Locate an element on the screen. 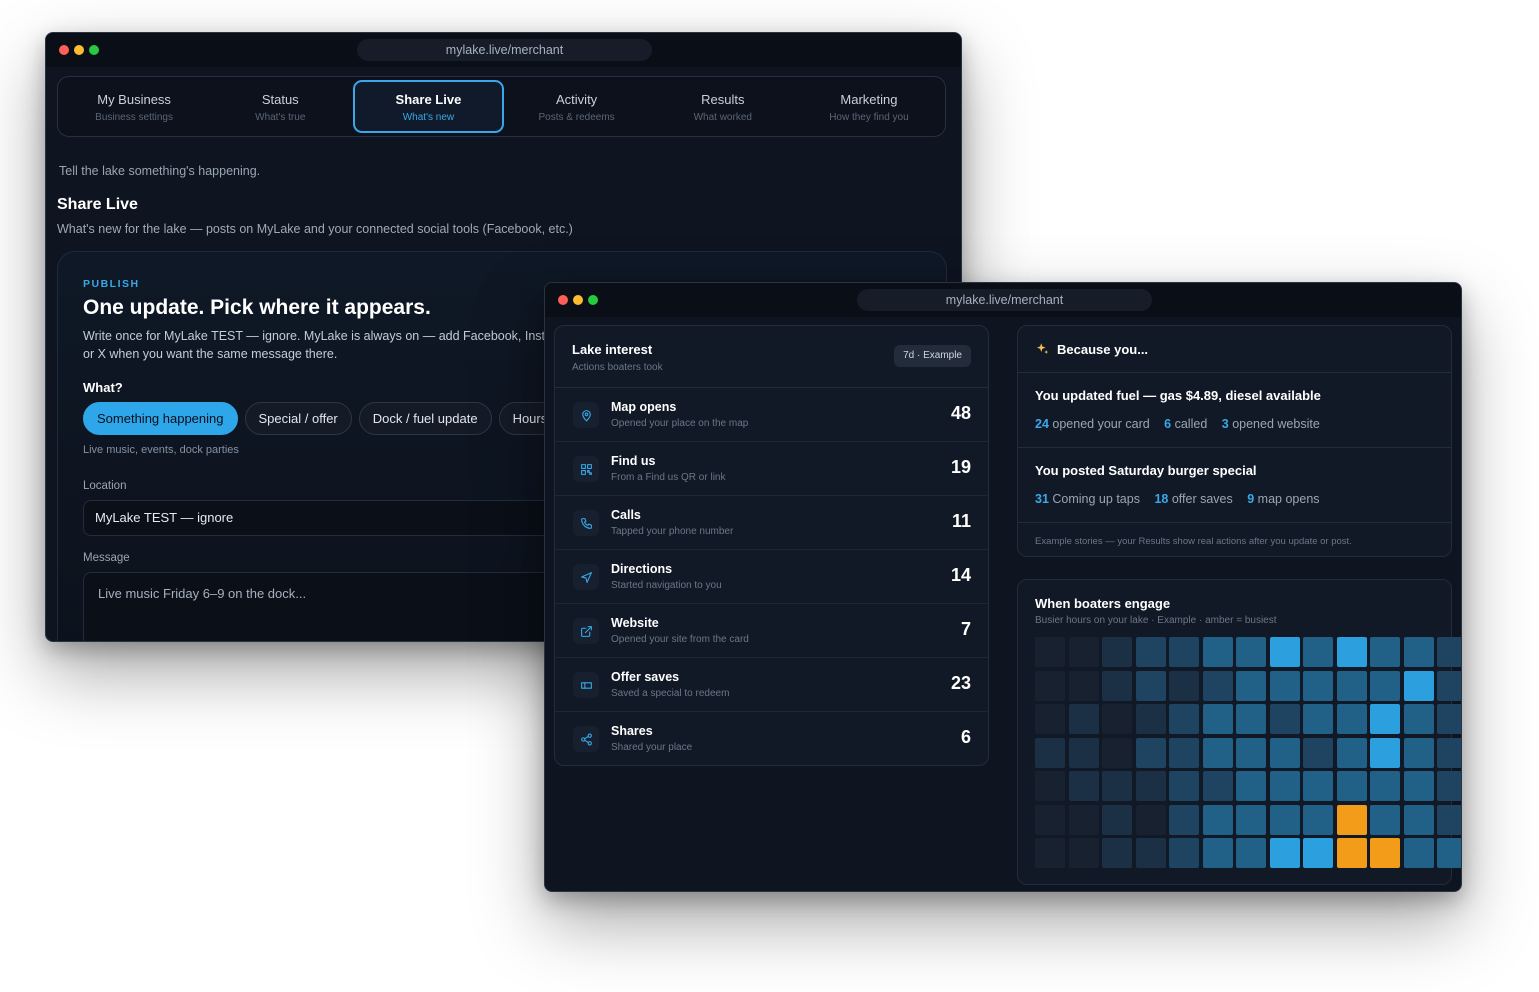  sparkle-icon is located at coordinates (1042, 348).